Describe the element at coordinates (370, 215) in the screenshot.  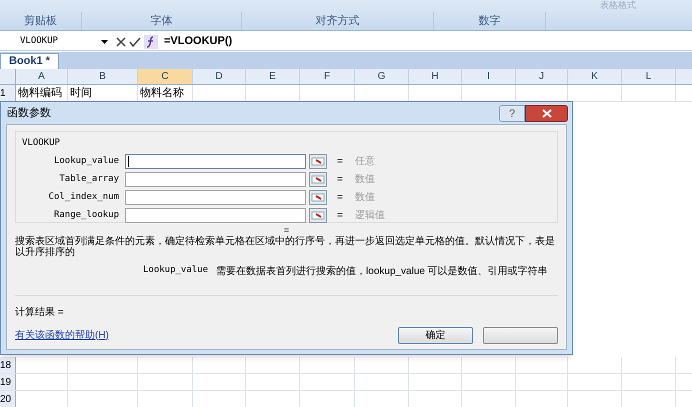
I see `argument-result: 逻辑值` at that location.